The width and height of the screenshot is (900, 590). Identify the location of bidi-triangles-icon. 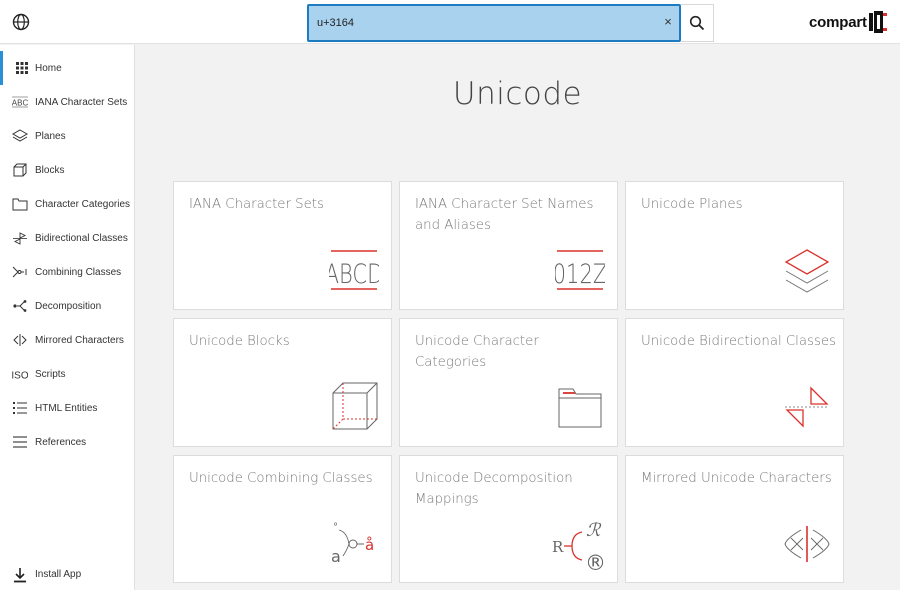
(807, 407).